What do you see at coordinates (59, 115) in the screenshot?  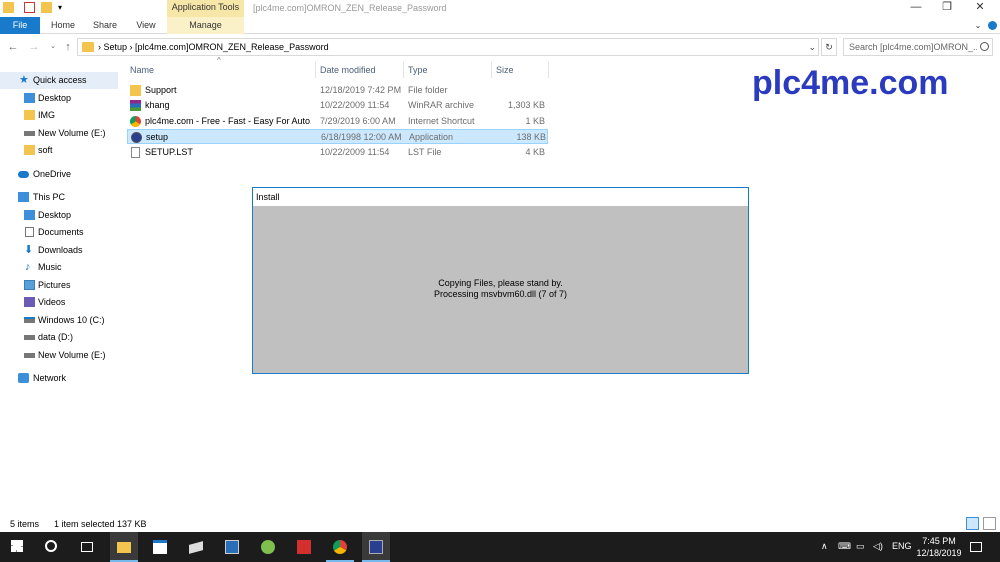 I see `sidebar-item-img: IMG` at bounding box center [59, 115].